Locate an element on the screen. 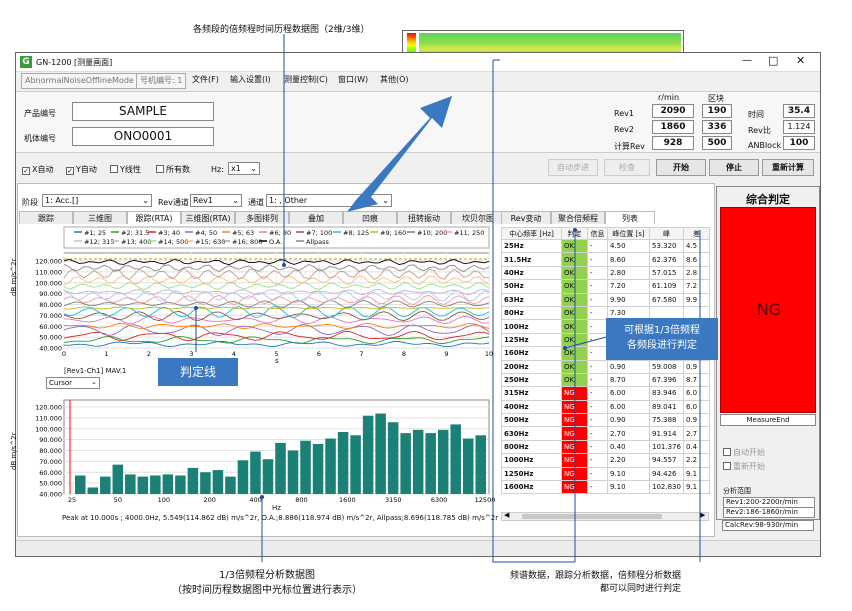  double-arrow is located at coordinates (399, 154).